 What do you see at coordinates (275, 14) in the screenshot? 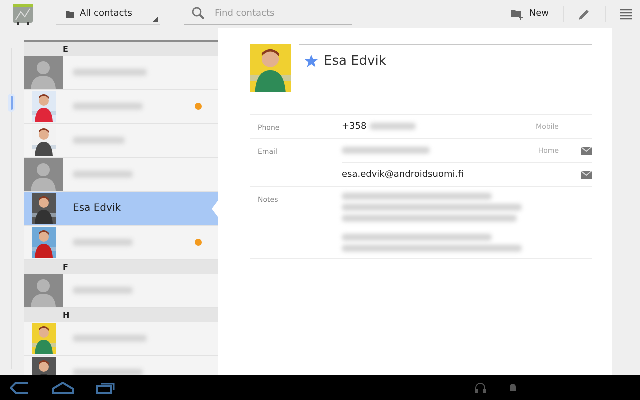
I see `search-field: Find contacts` at bounding box center [275, 14].